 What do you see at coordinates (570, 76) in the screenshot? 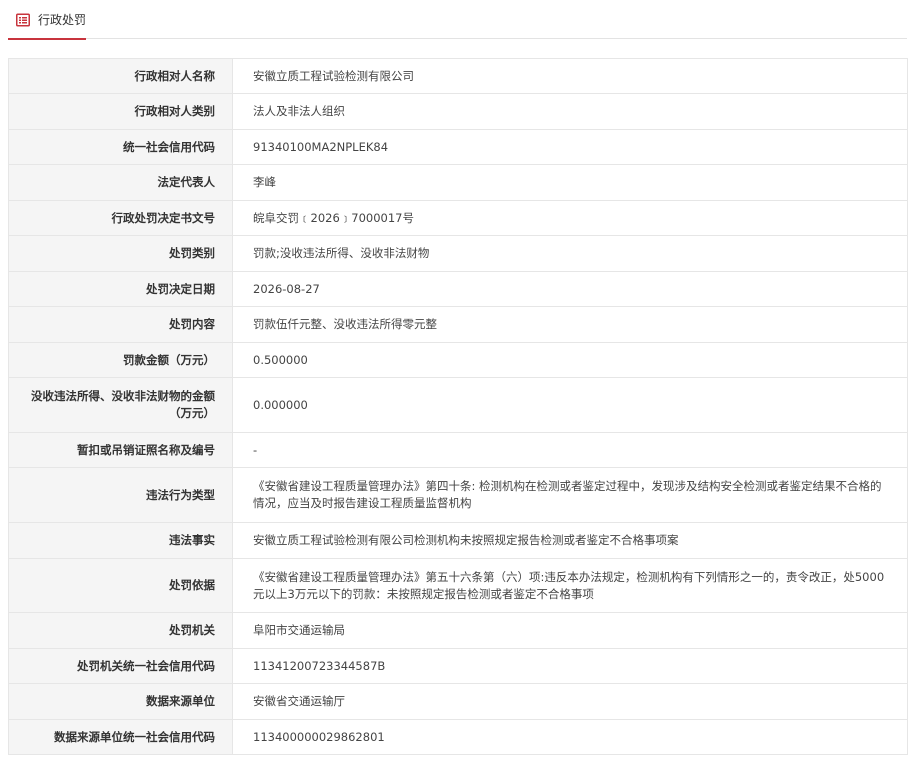
I see `row-value: 安徽立质工程试验检测有限公司` at bounding box center [570, 76].